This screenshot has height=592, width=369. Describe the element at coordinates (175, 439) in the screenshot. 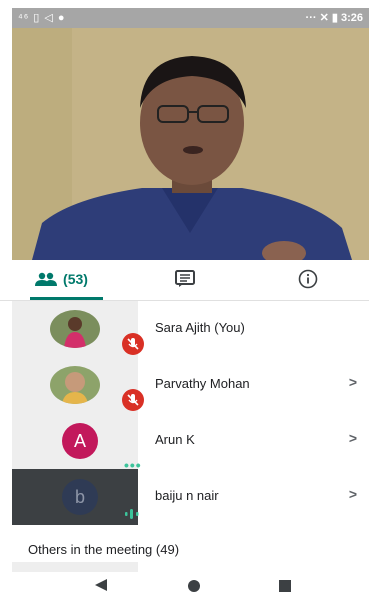

I see `participant-name: Arun K` at that location.